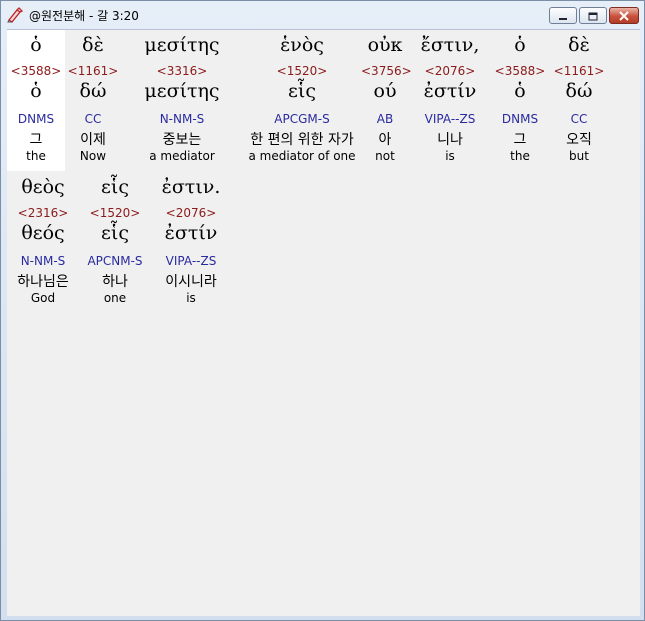 Image resolution: width=645 pixels, height=621 pixels. I want to click on korean-gloss: 하나, so click(115, 282).